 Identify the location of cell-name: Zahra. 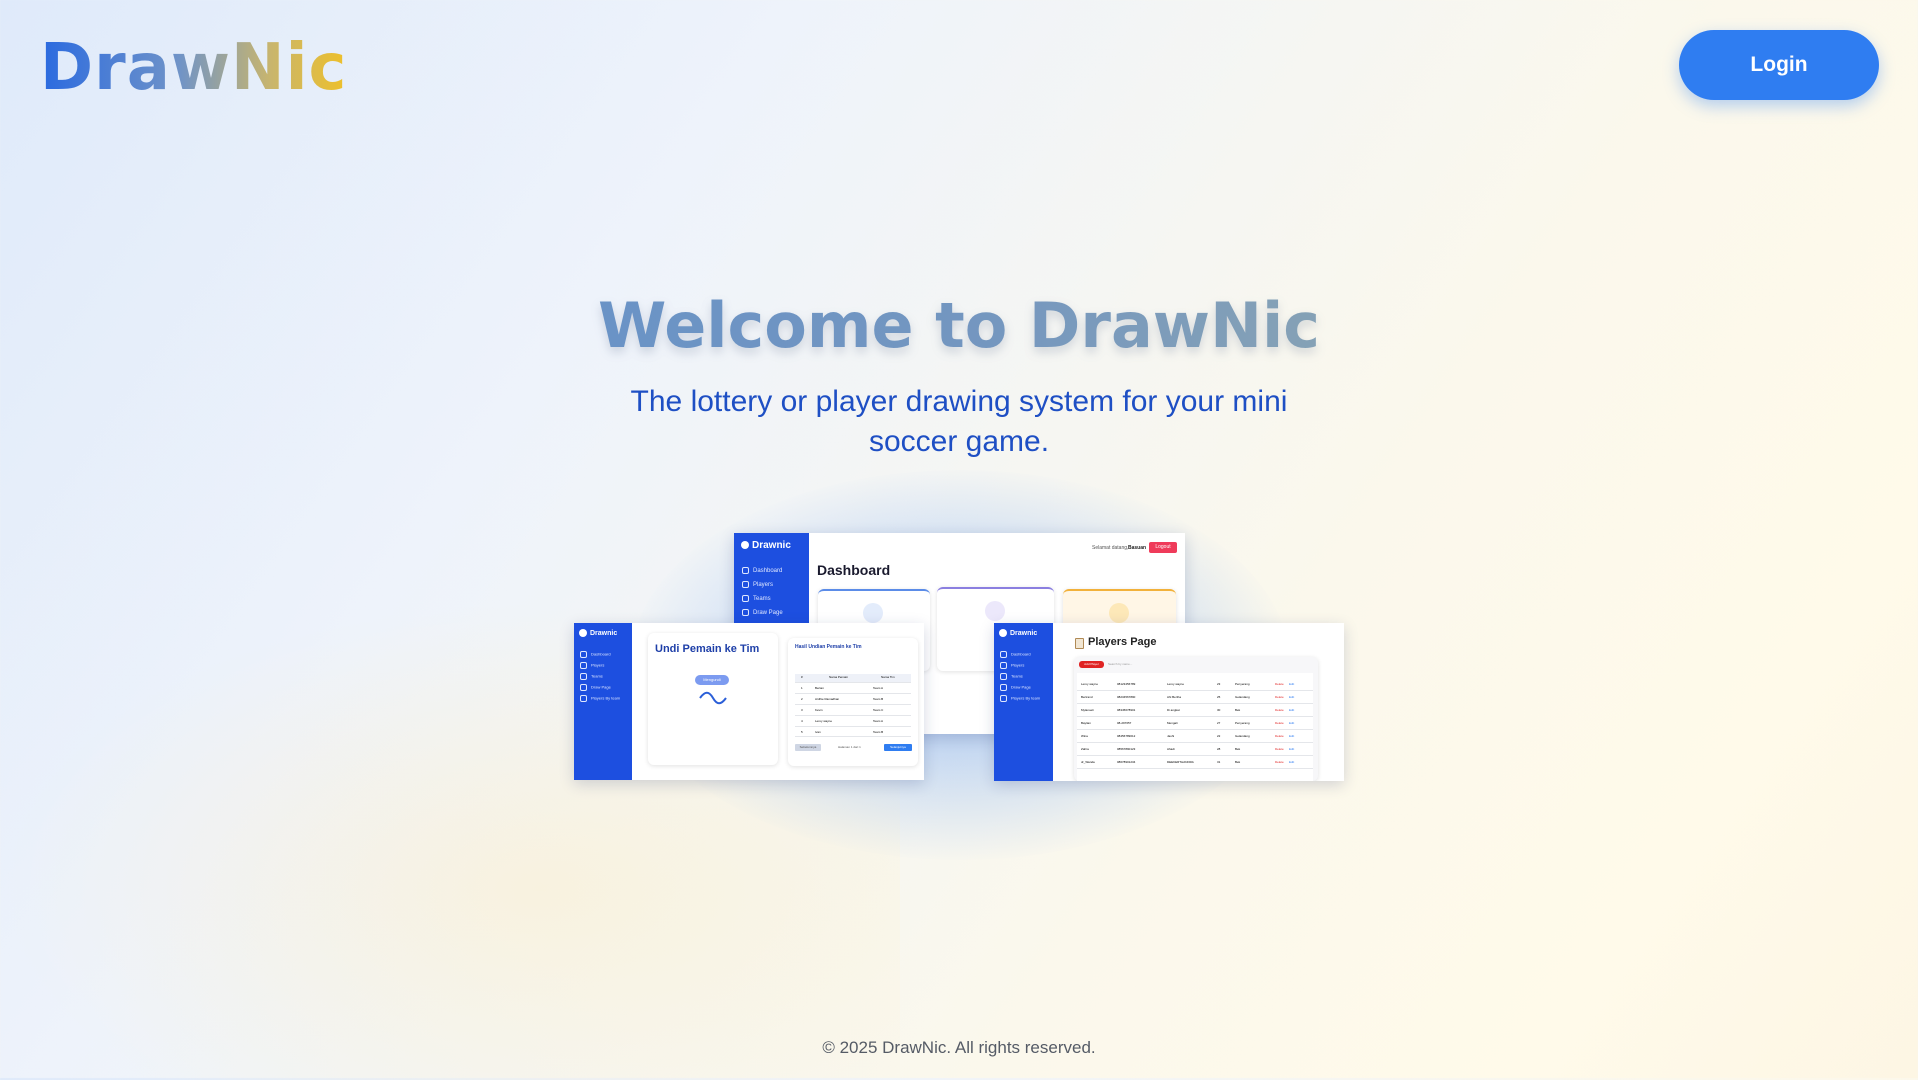
(1085, 749).